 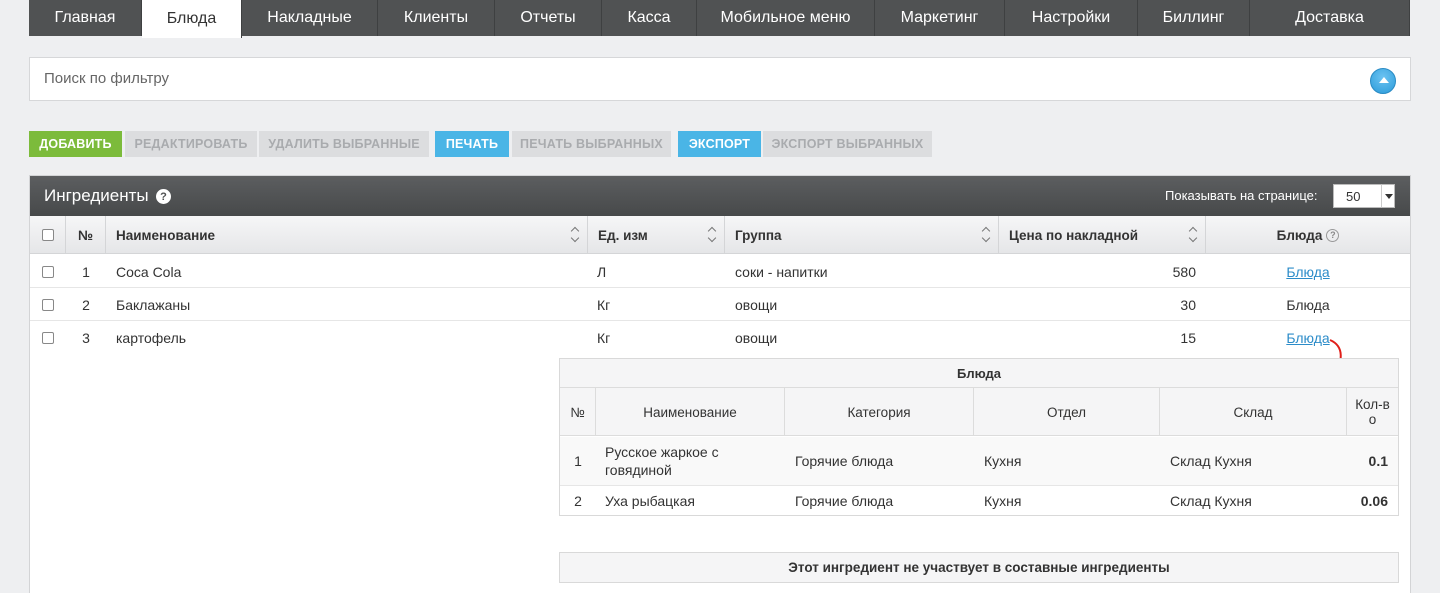 What do you see at coordinates (578, 461) in the screenshot?
I see `subtable-row-num: 1` at bounding box center [578, 461].